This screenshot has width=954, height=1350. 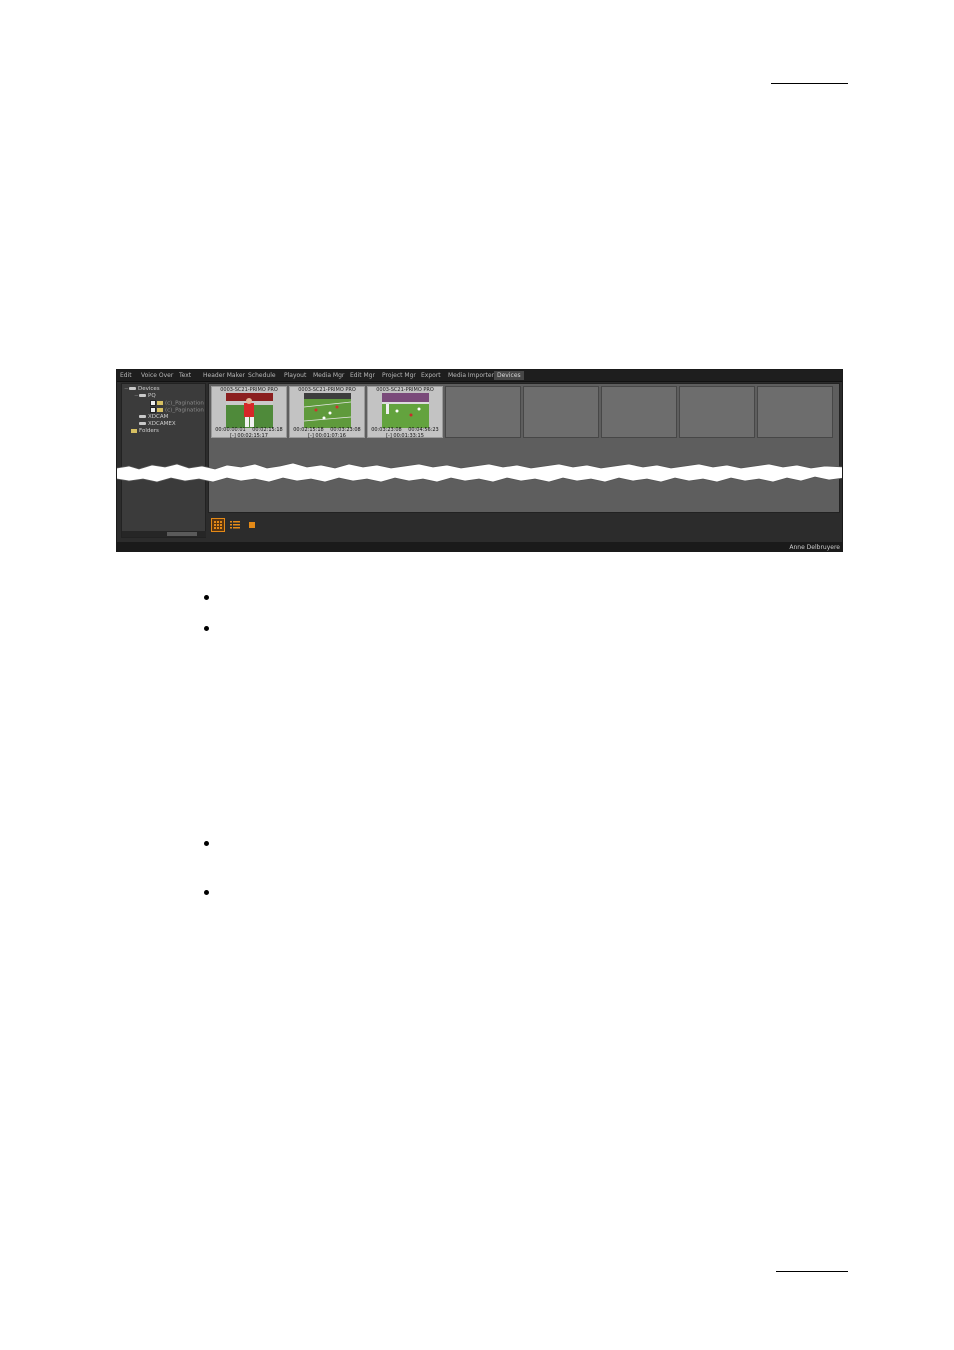 What do you see at coordinates (479, 546) in the screenshot?
I see `status-bar: Anne Delbruyere` at bounding box center [479, 546].